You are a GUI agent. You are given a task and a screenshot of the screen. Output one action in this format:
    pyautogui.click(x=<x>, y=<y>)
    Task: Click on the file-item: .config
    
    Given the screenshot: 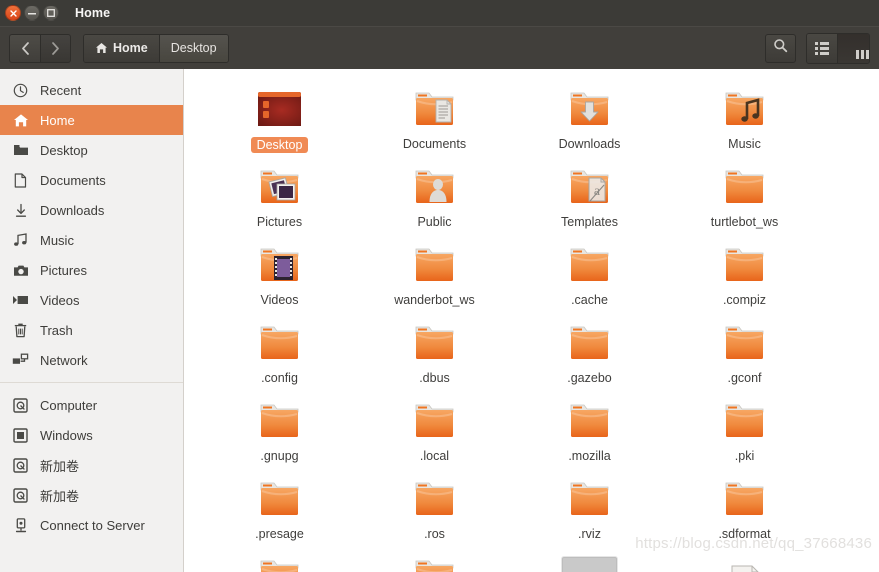 What is the action you would take?
    pyautogui.click(x=279, y=354)
    